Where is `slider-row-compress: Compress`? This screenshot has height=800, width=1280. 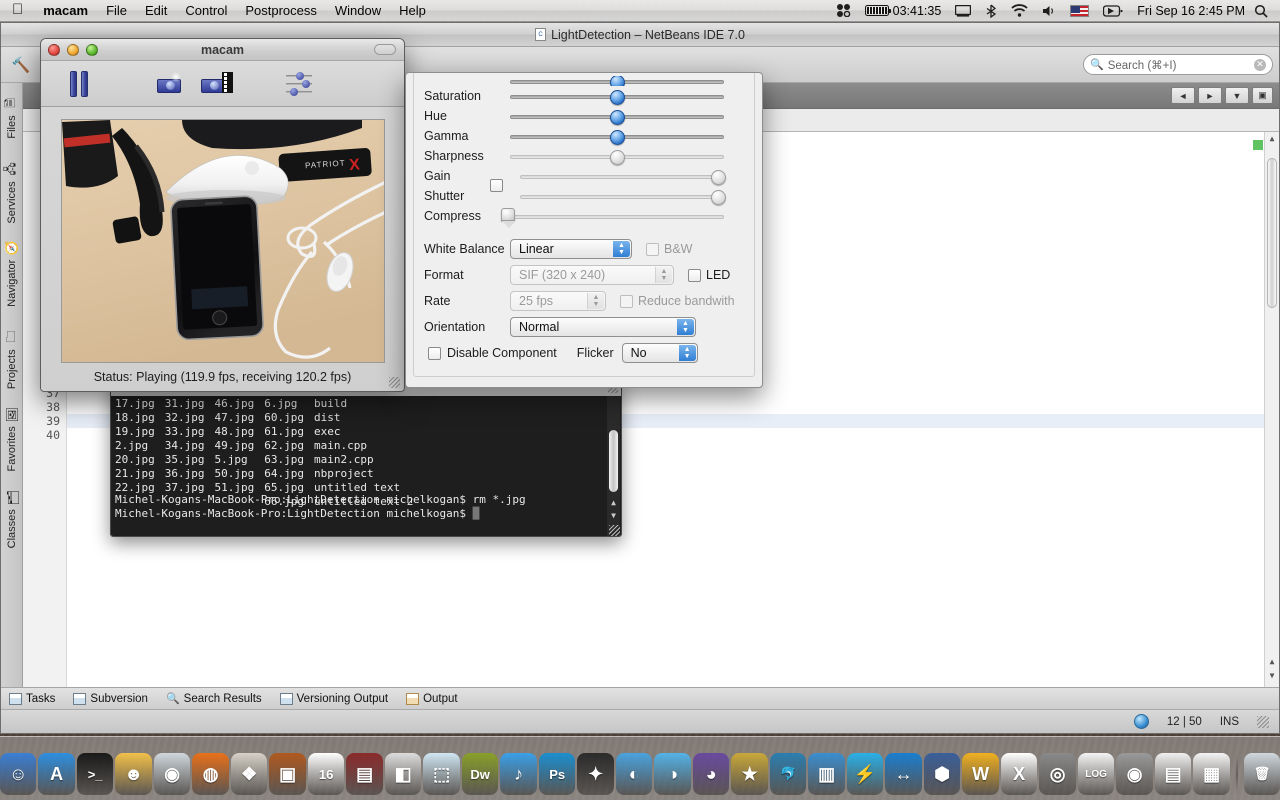
slider-row-compress: Compress is located at coordinates (584, 217).